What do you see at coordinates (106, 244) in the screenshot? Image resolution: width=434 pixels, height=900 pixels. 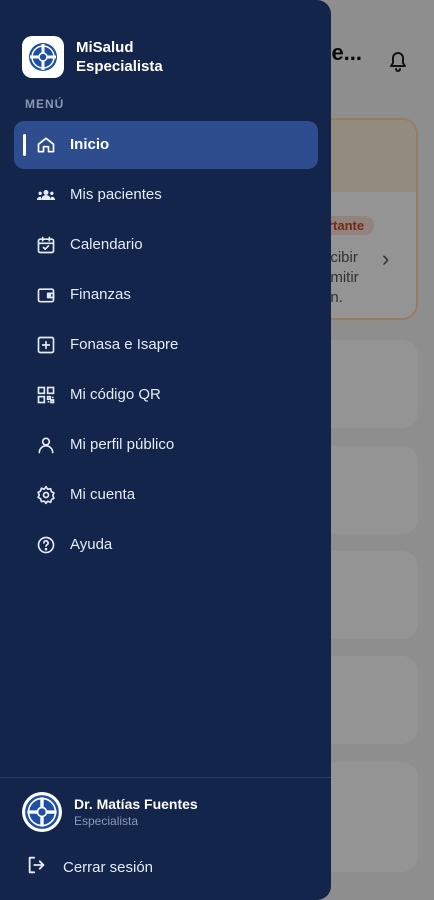 I see `nav-item-label: Calendario` at bounding box center [106, 244].